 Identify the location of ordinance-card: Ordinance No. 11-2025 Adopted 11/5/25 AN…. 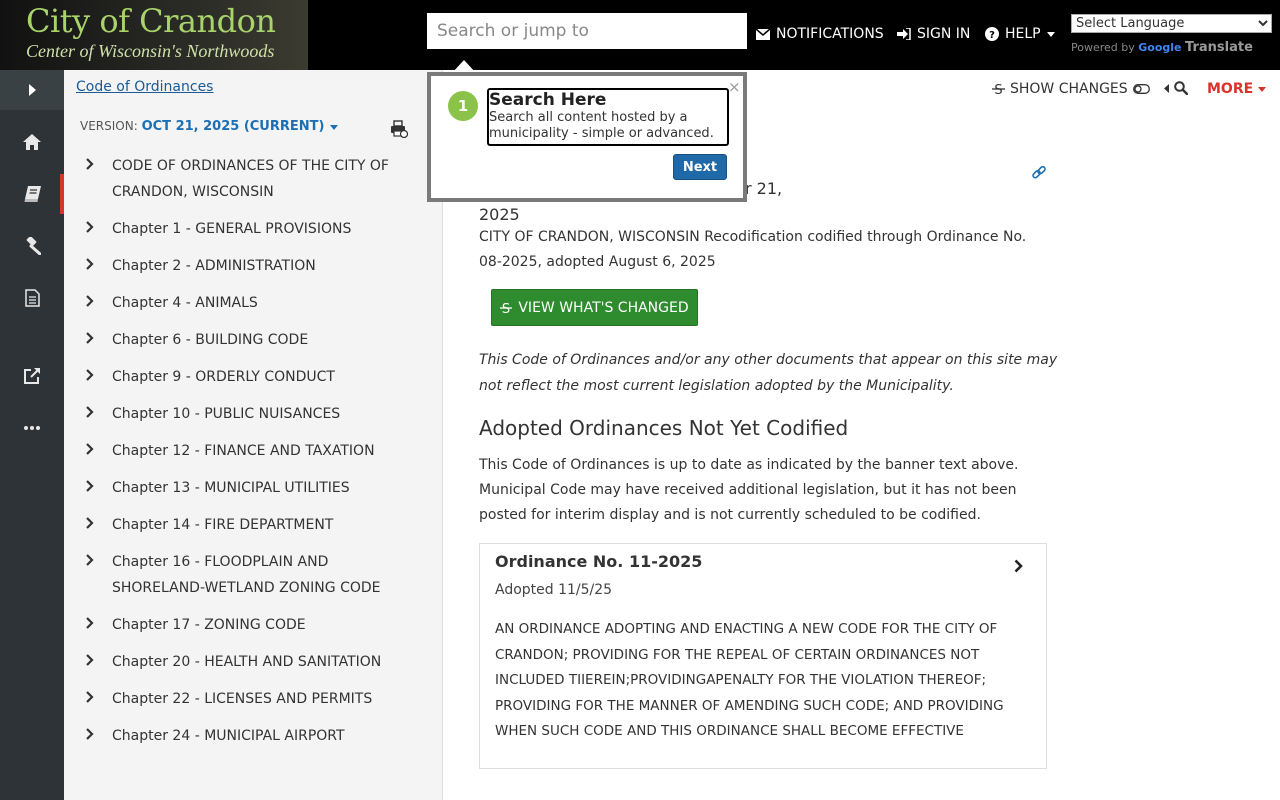
(763, 656).